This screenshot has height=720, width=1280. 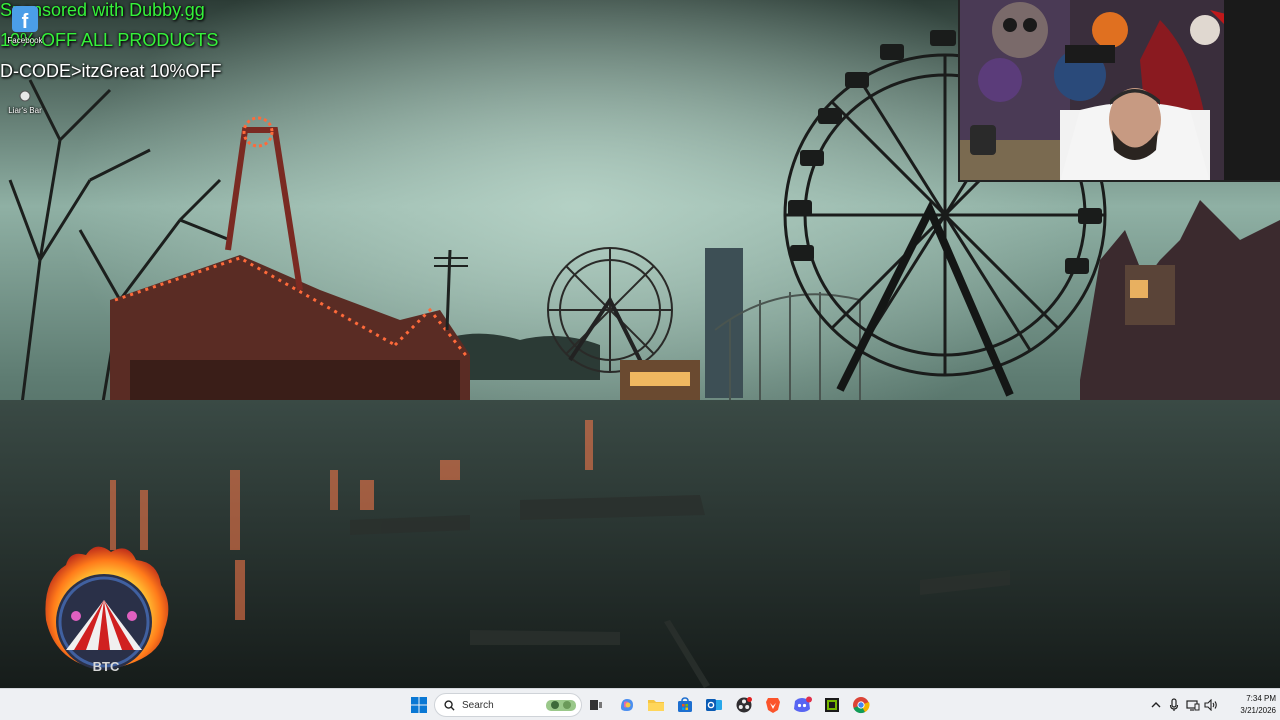 I want to click on taskbar-search-box: Search, so click(x=508, y=705).